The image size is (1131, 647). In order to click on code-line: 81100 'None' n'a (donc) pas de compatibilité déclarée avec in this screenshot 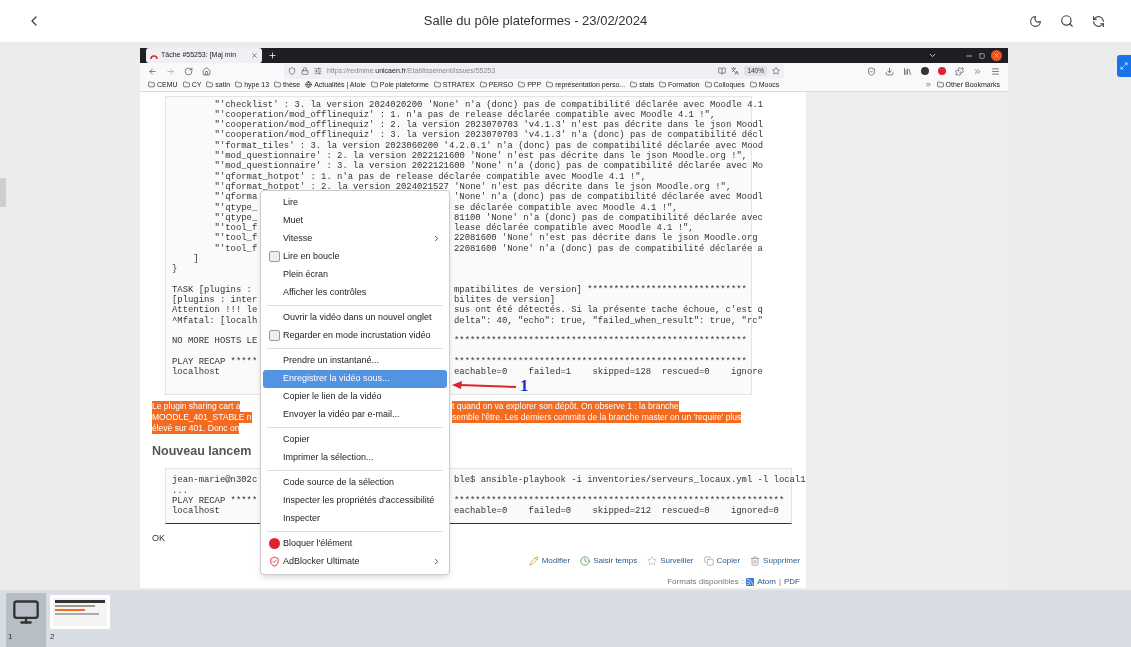, I will do `click(608, 217)`.